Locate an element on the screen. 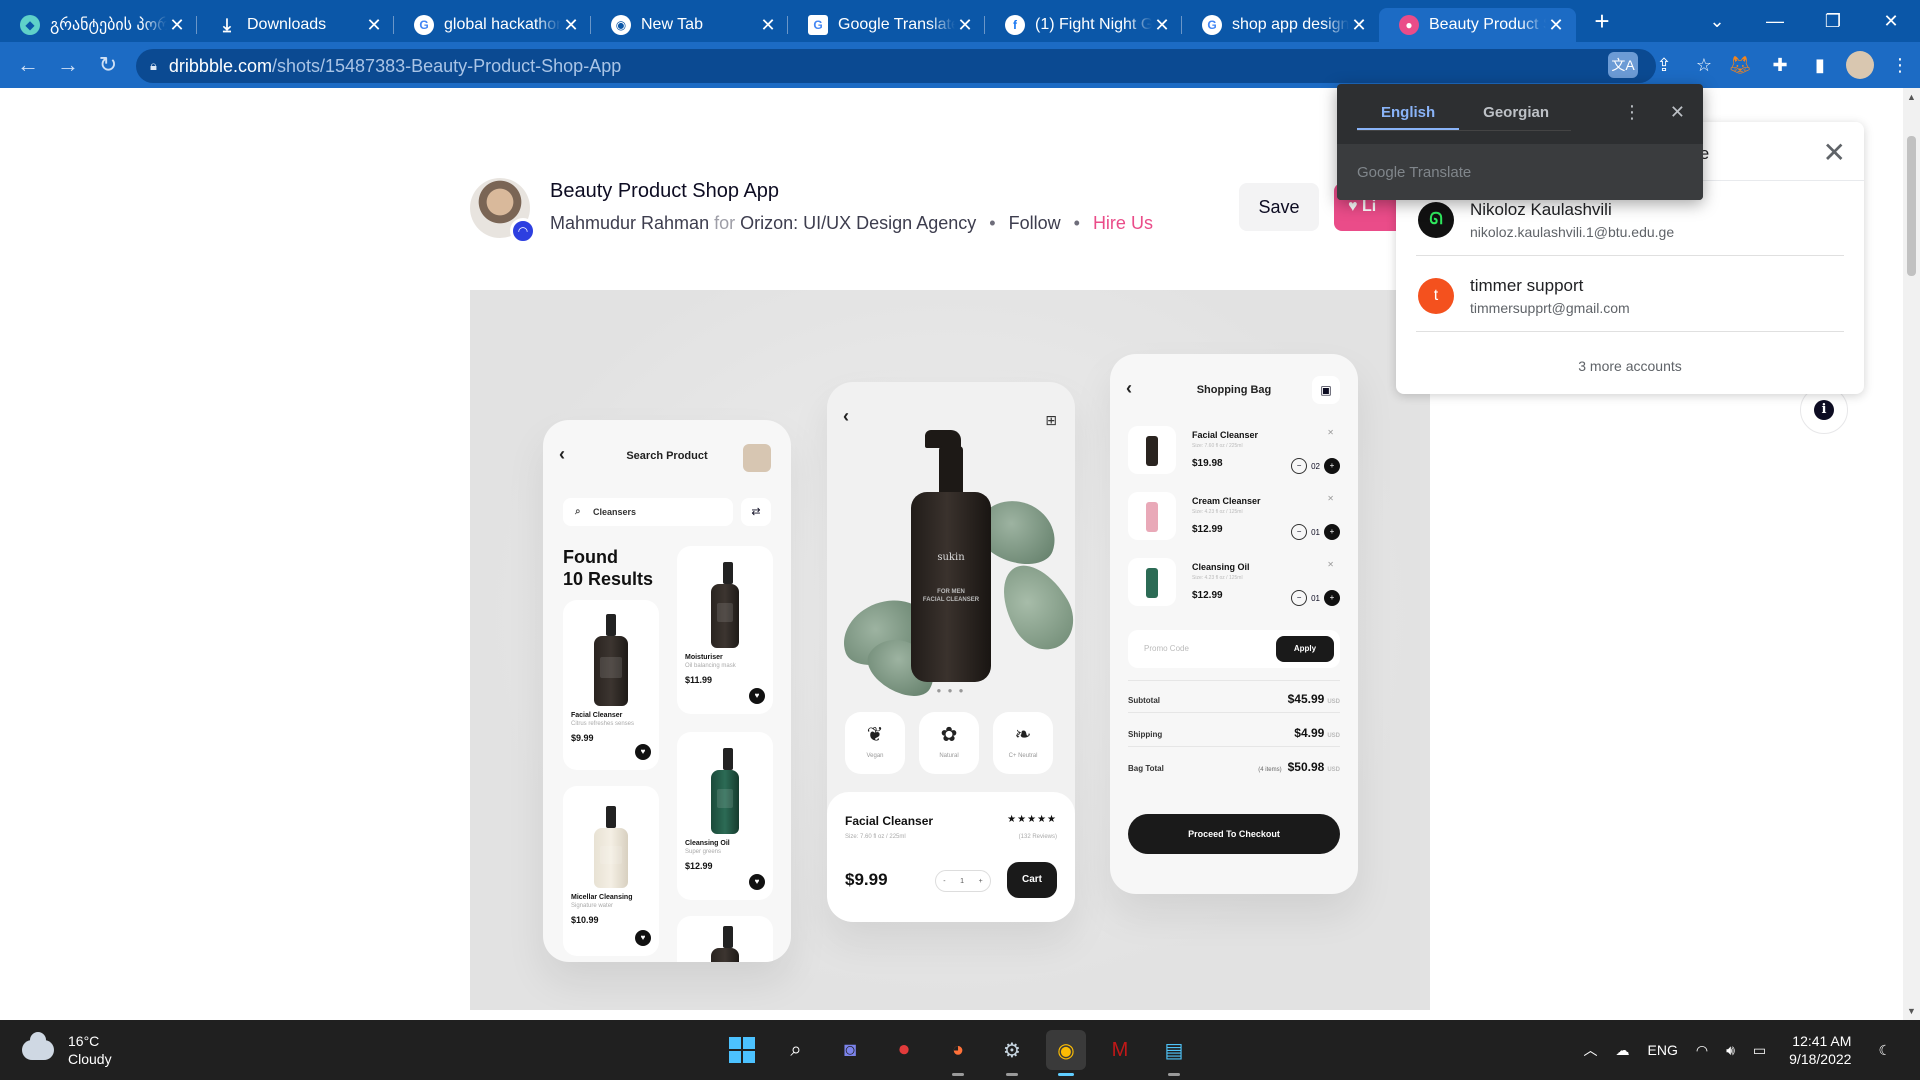 The image size is (1920, 1080). clock: 12:41 AM 9/18/2022 is located at coordinates (1820, 1050).